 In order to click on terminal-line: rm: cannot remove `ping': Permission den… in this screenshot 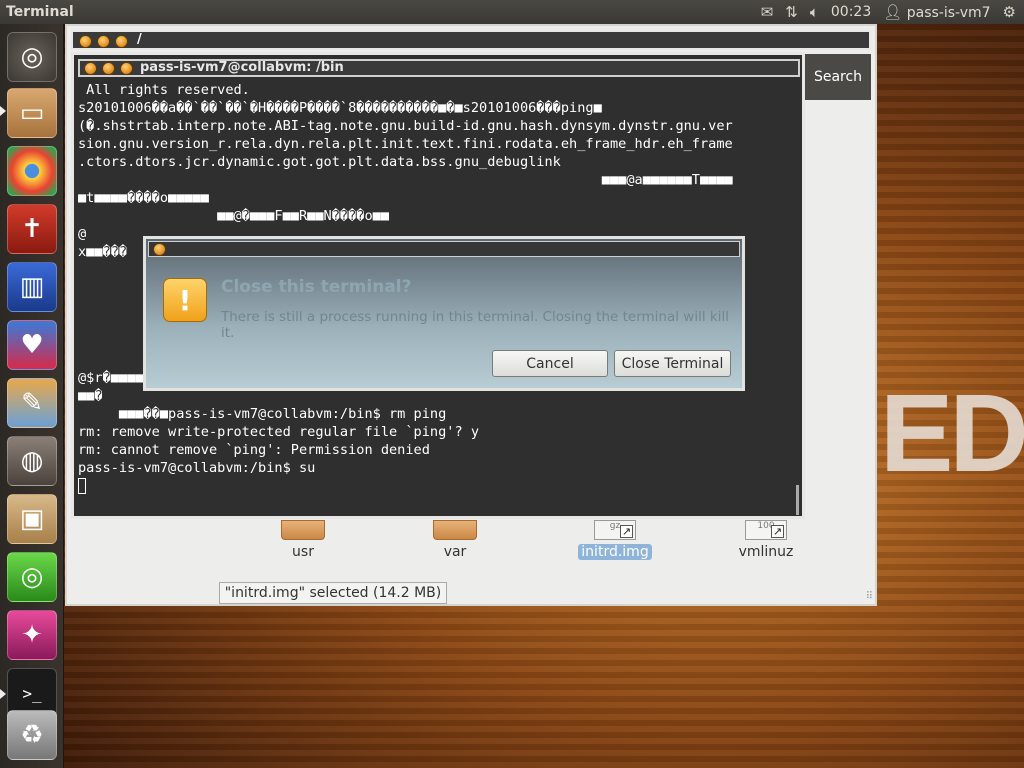, I will do `click(254, 450)`.